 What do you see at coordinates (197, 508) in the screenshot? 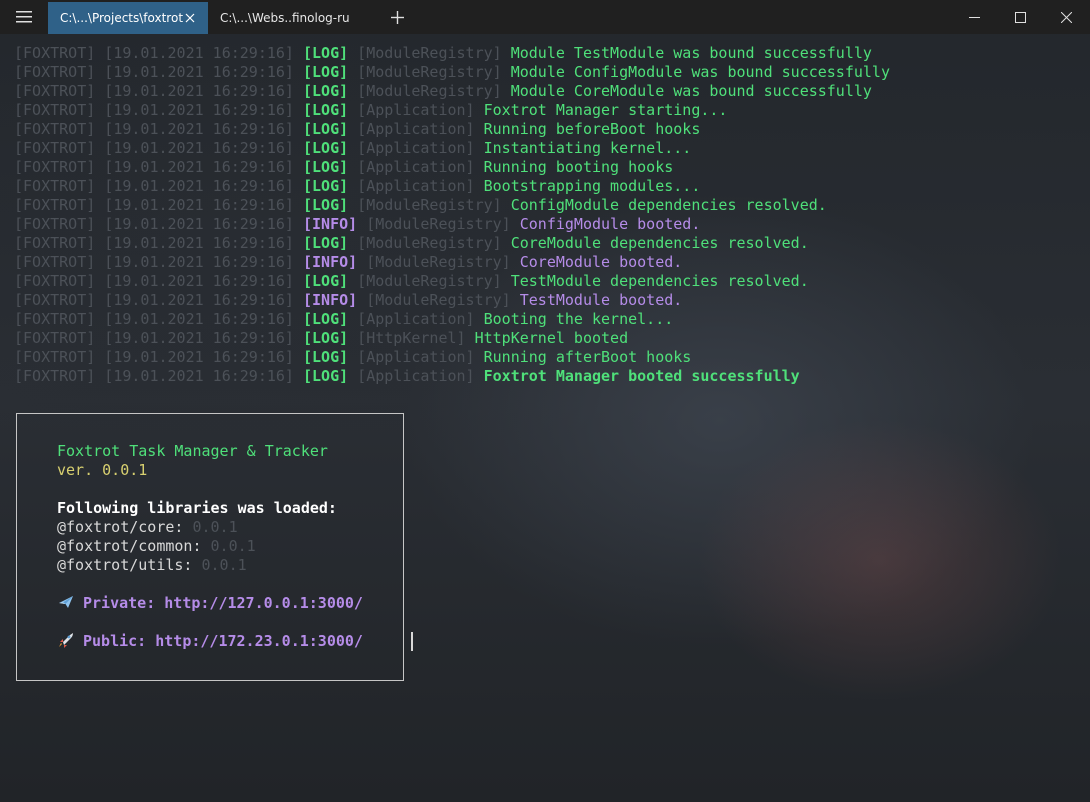
I see `libraries-heading: Following libraries was loaded:` at bounding box center [197, 508].